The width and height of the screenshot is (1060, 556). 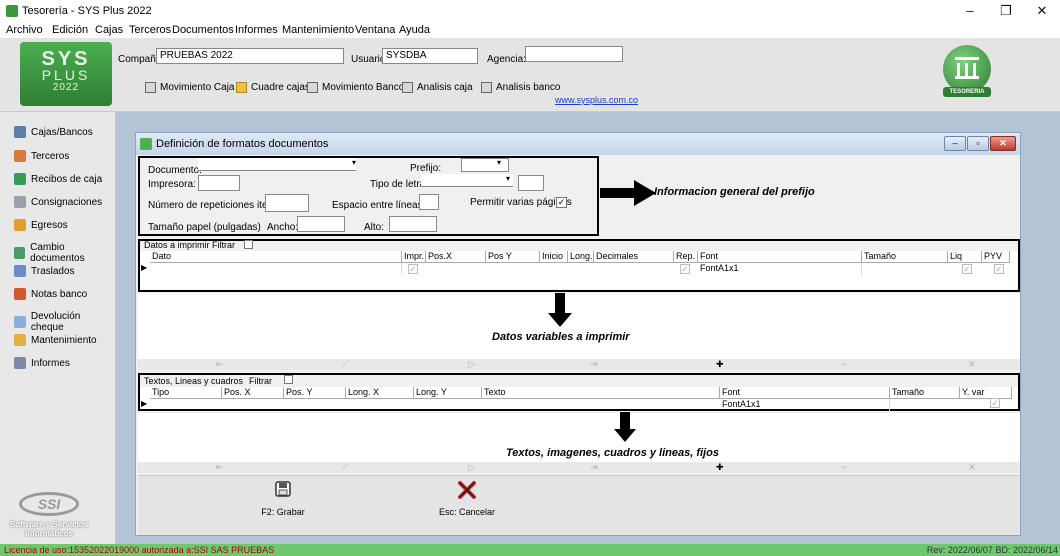 I want to click on datos-row-dato, so click(x=276, y=269).